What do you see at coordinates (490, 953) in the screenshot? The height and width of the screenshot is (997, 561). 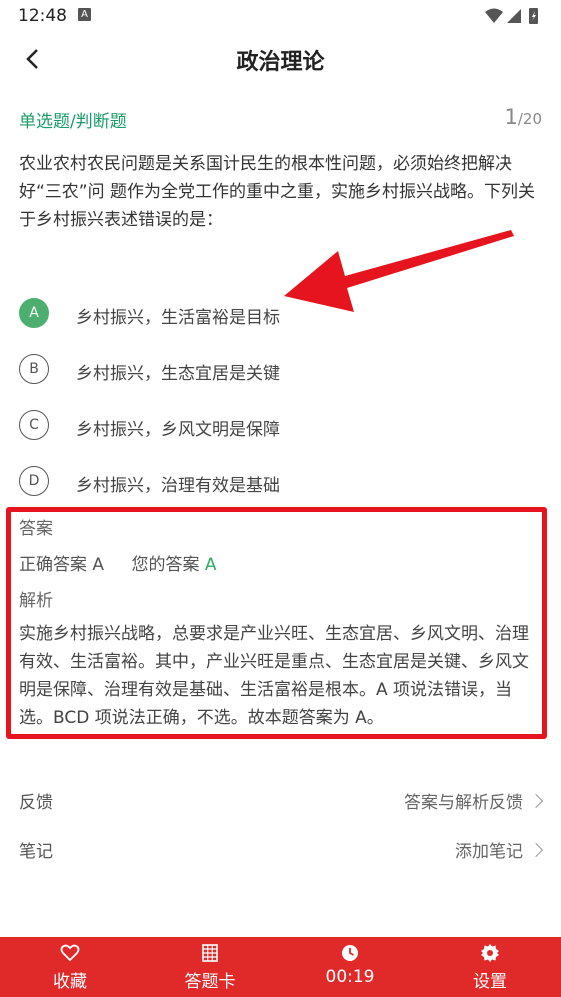 I see `gear-icon` at bounding box center [490, 953].